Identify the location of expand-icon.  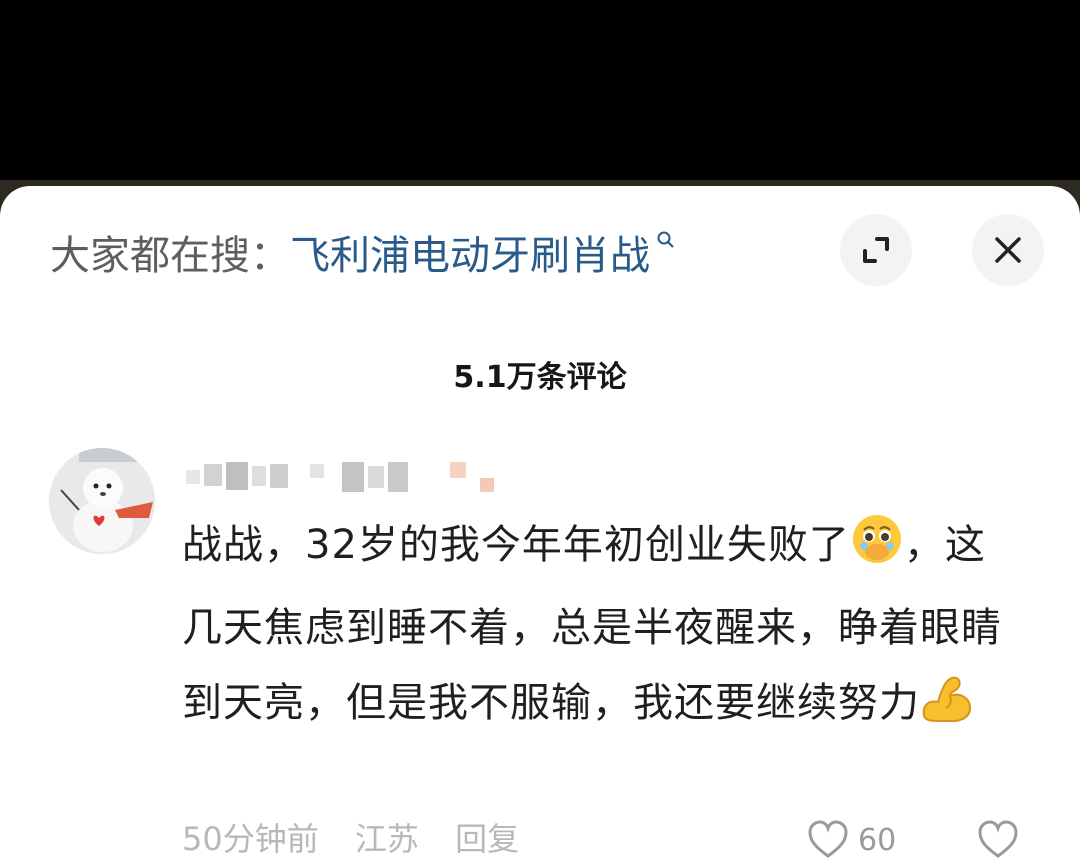
(876, 250).